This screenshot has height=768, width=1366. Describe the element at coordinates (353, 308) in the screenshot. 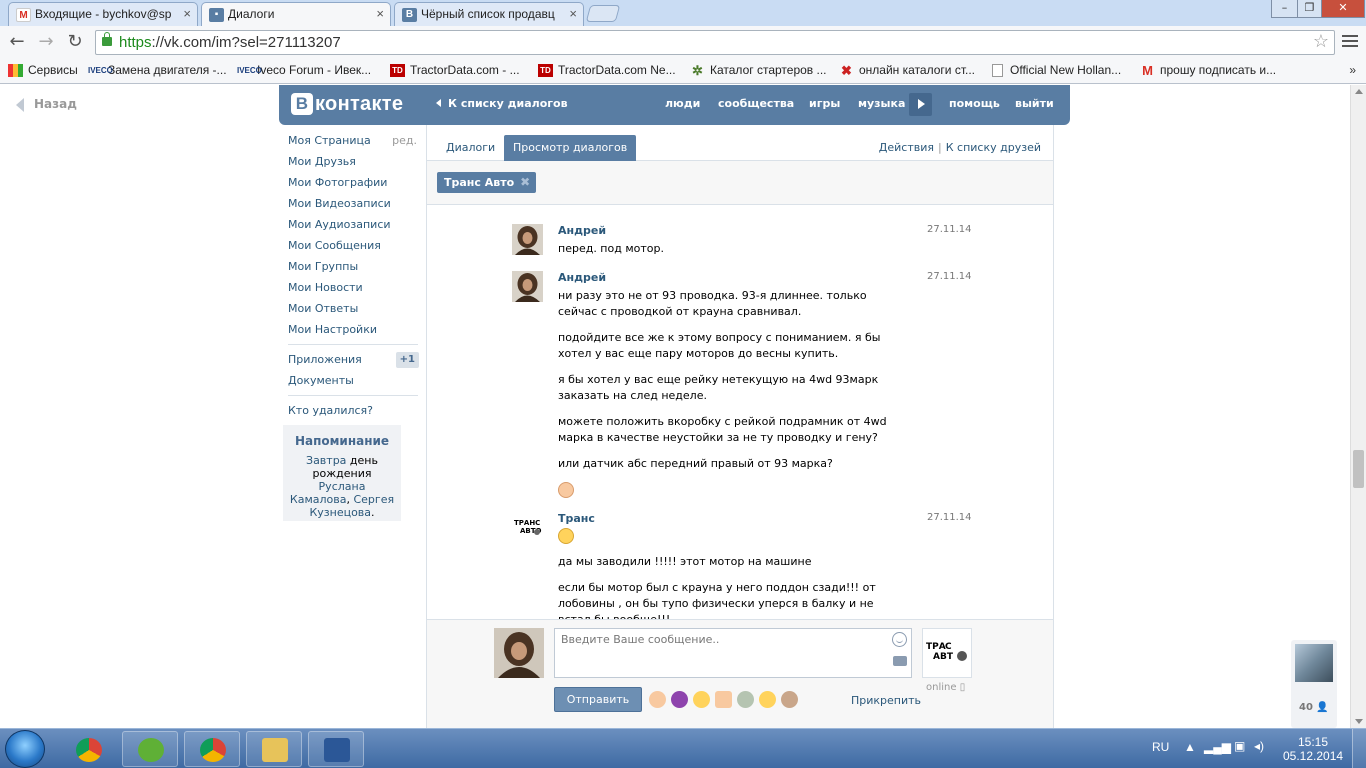

I see `menu-item-answers: Мои Ответы` at that location.